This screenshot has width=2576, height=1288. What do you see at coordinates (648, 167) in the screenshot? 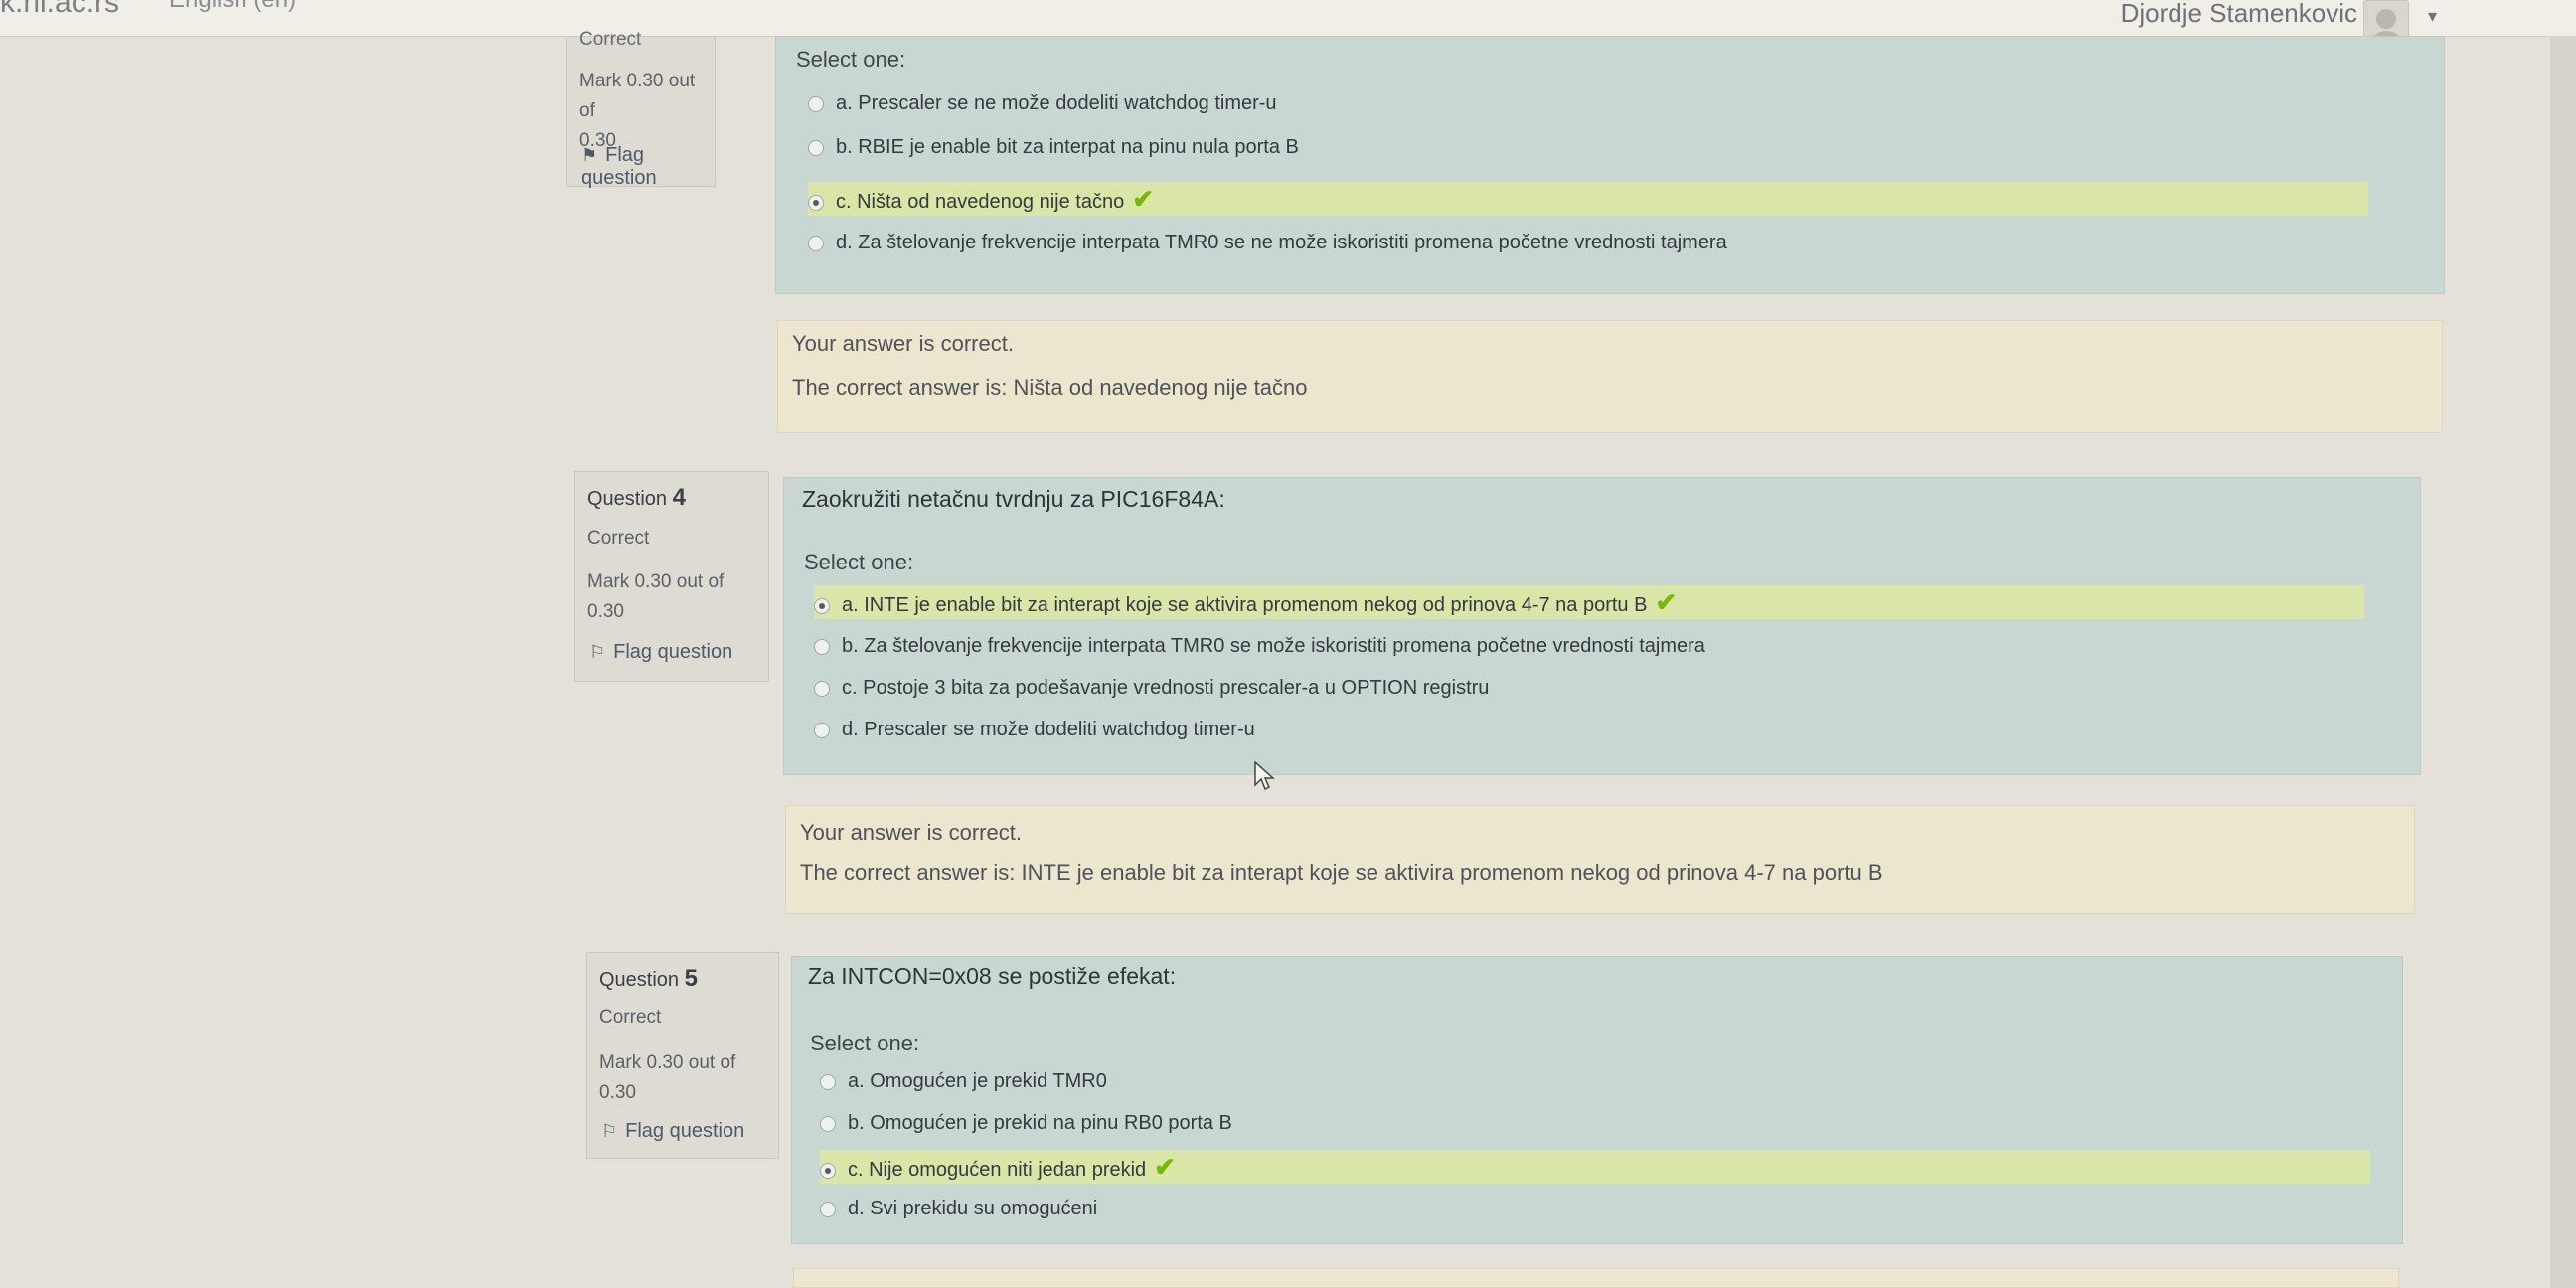
I see `flag-question-button: ⚑ Flag question` at bounding box center [648, 167].